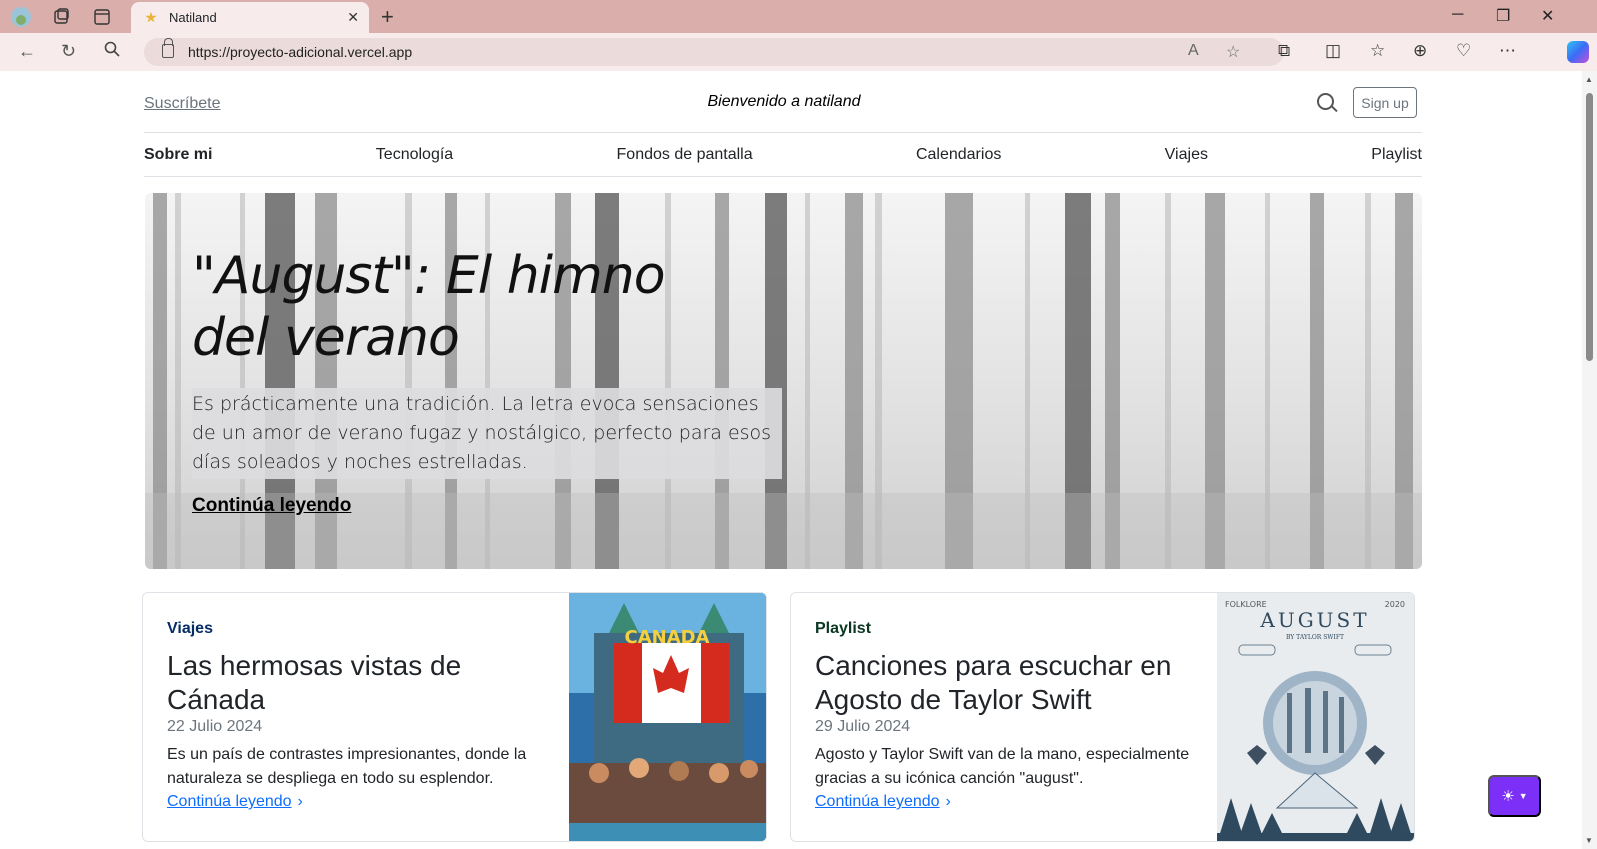 Image resolution: width=1597 pixels, height=849 pixels. Describe the element at coordinates (1420, 51) in the screenshot. I see `collections-toolbar-icon: ⊕` at that location.